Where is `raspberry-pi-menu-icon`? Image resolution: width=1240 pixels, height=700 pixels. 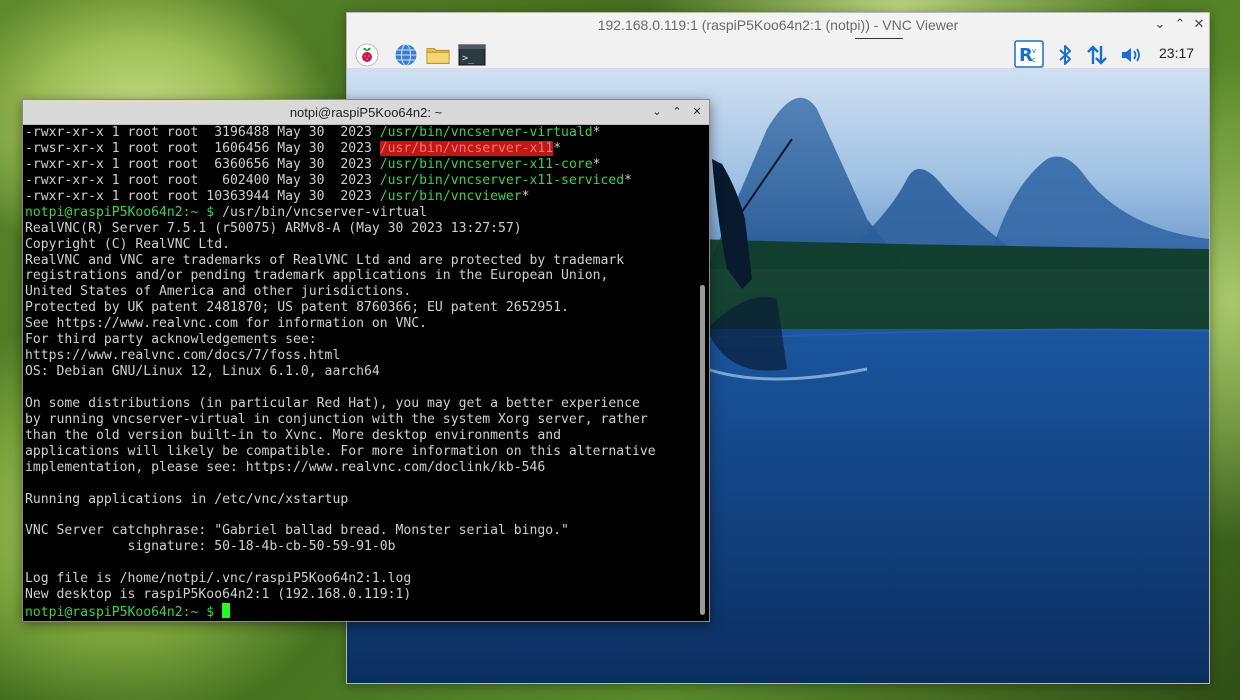 raspberry-pi-menu-icon is located at coordinates (367, 55).